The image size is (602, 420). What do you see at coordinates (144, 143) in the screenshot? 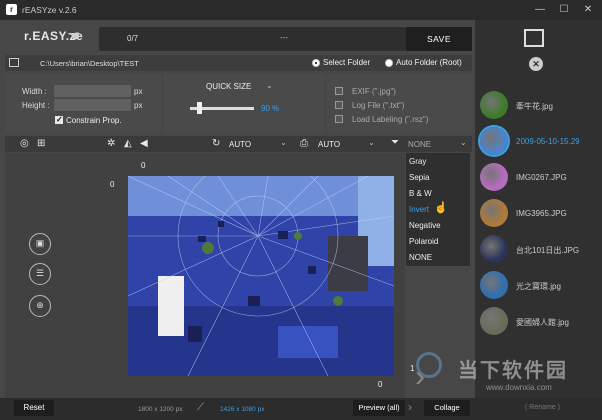
I see `flip-vertical-icon: ◀` at bounding box center [144, 143].